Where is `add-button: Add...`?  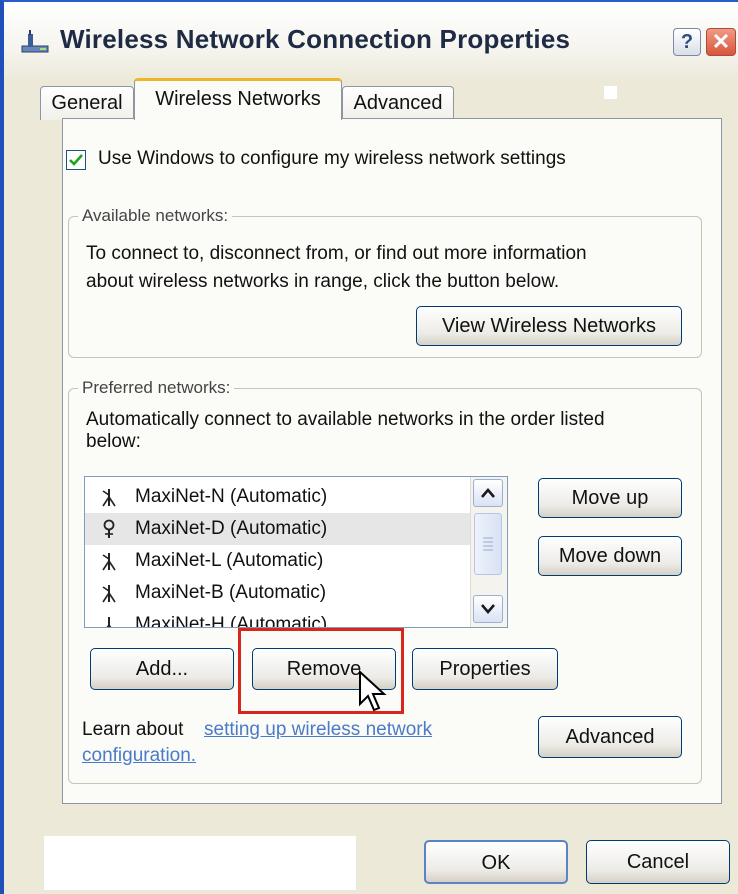
add-button: Add... is located at coordinates (162, 669).